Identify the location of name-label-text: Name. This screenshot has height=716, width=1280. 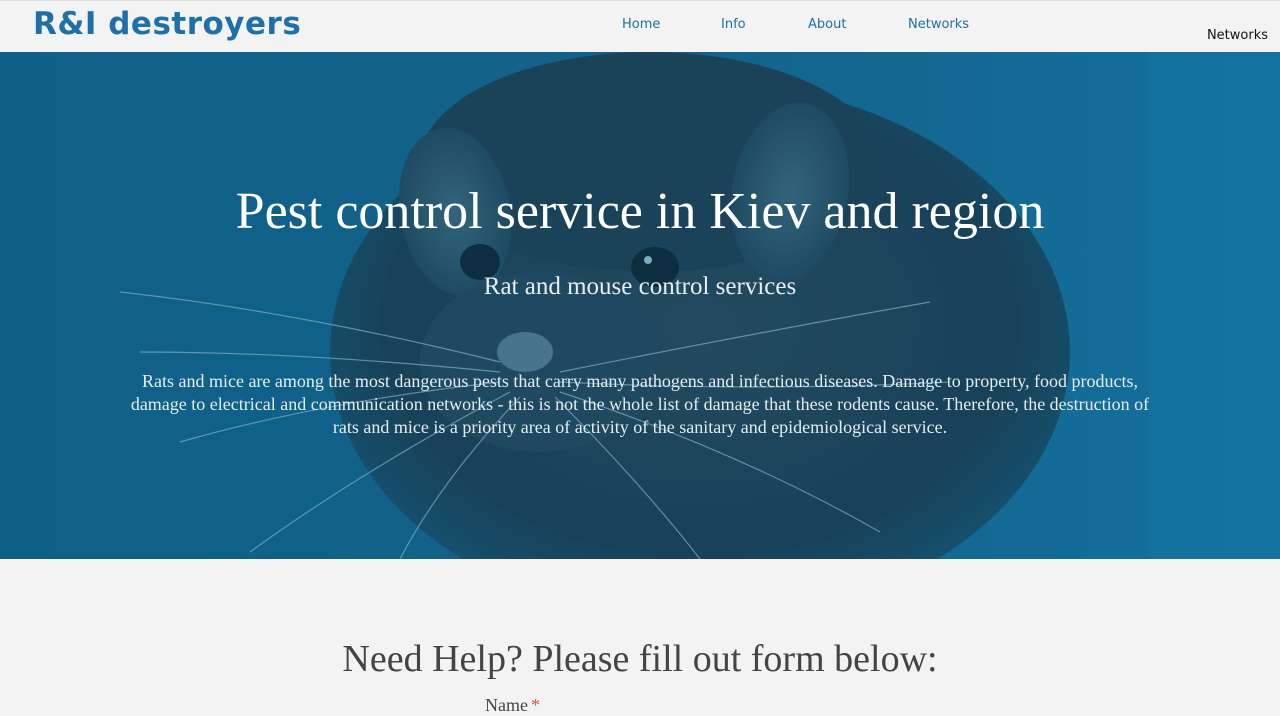
(506, 705).